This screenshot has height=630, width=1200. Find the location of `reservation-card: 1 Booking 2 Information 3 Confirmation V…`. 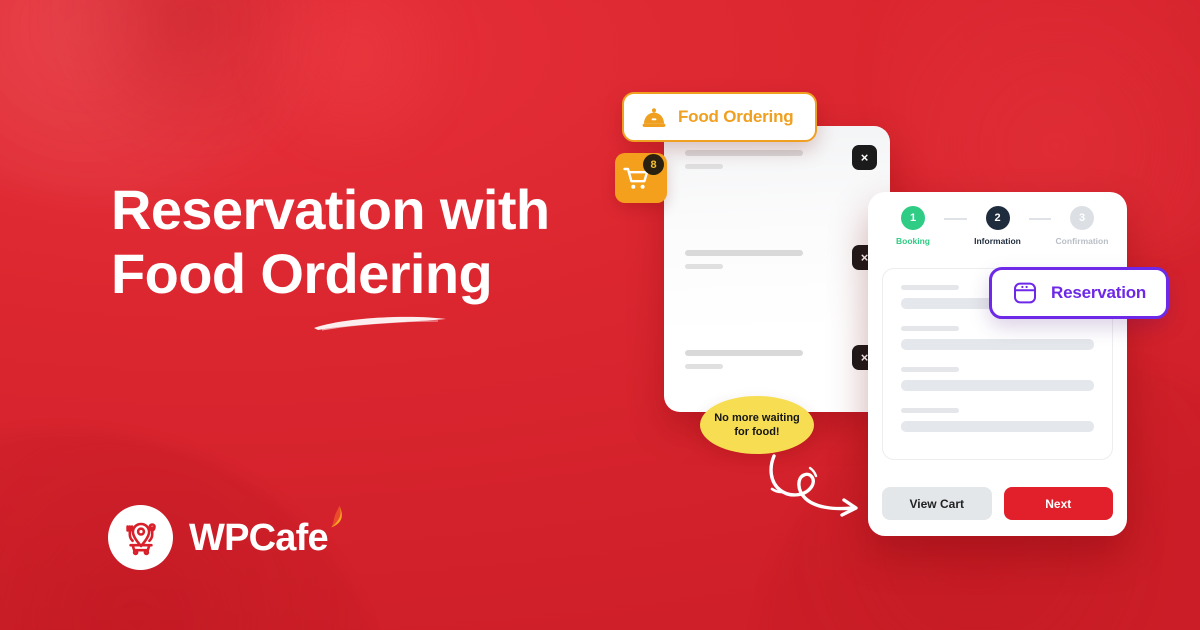

reservation-card: 1 Booking 2 Information 3 Confirmation V… is located at coordinates (997, 364).